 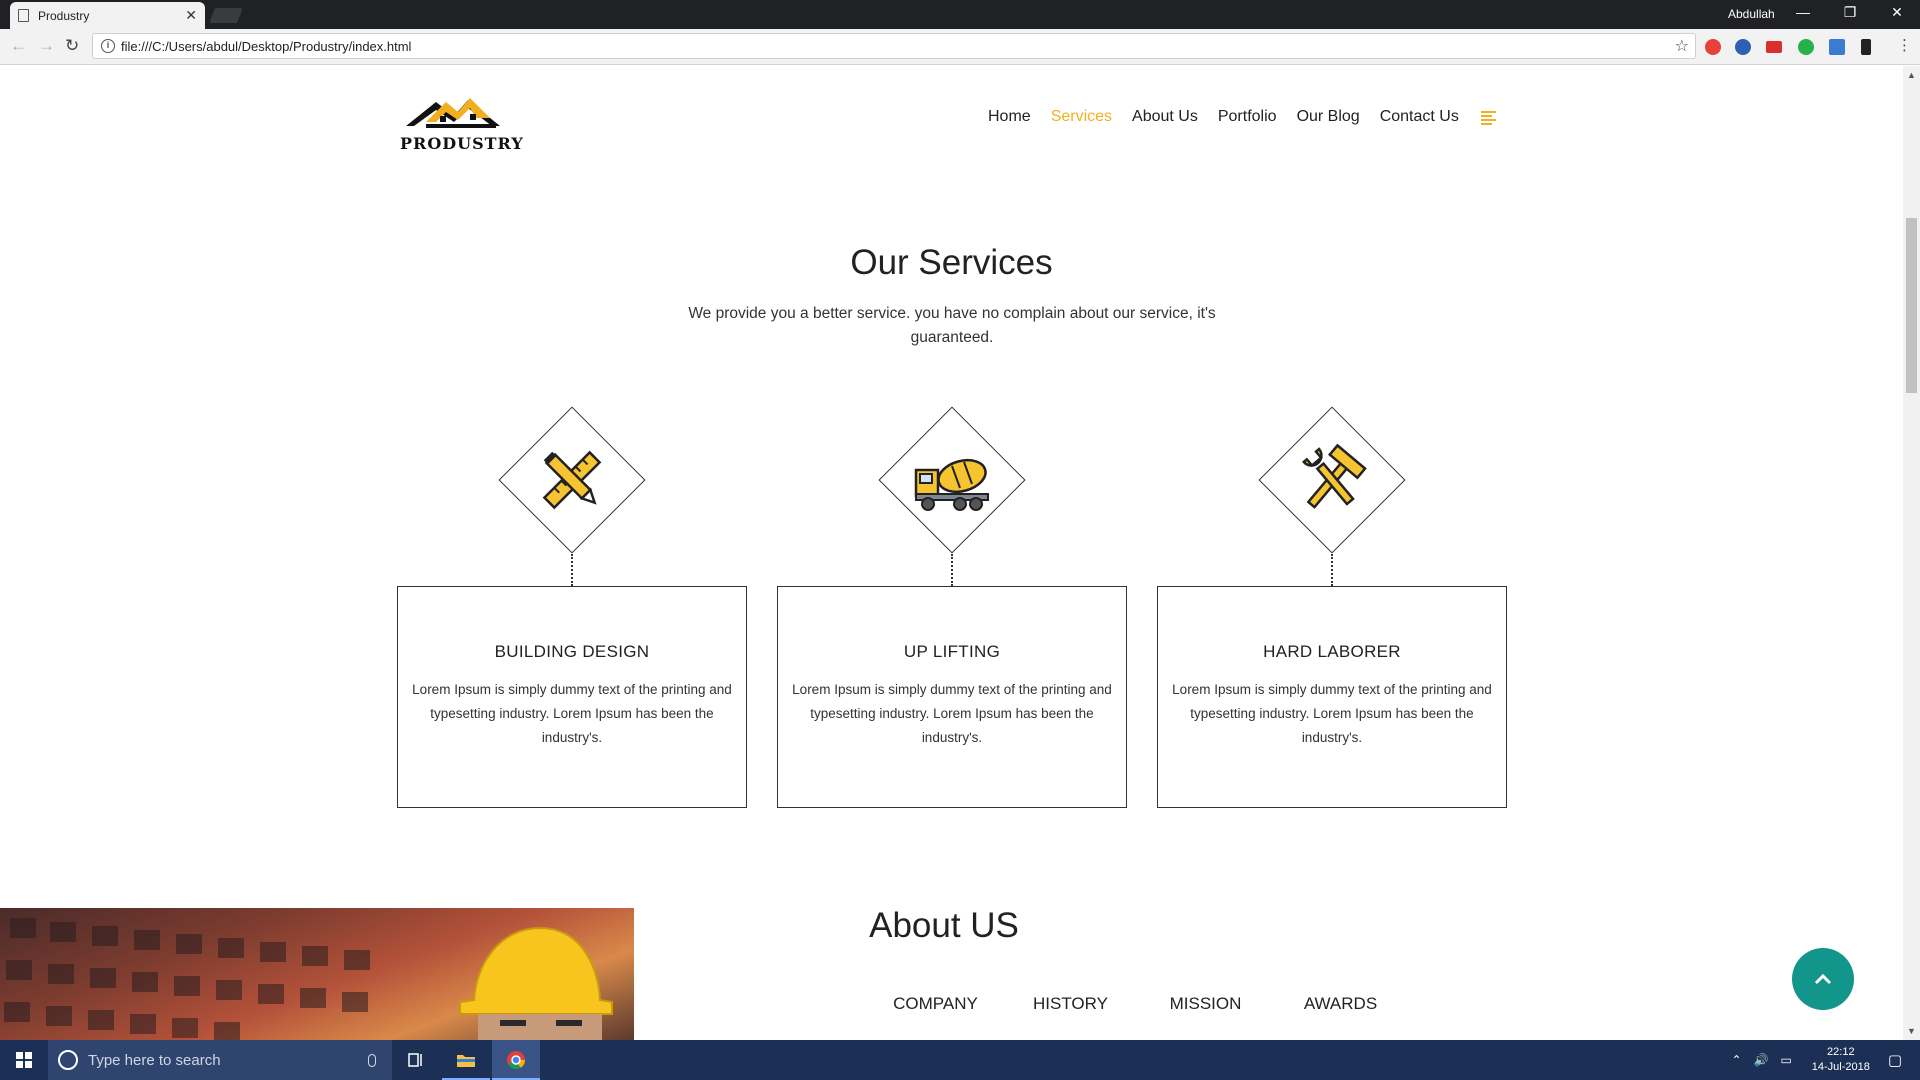 What do you see at coordinates (1328, 117) in the screenshot?
I see `nav-our-blog: Our Blog` at bounding box center [1328, 117].